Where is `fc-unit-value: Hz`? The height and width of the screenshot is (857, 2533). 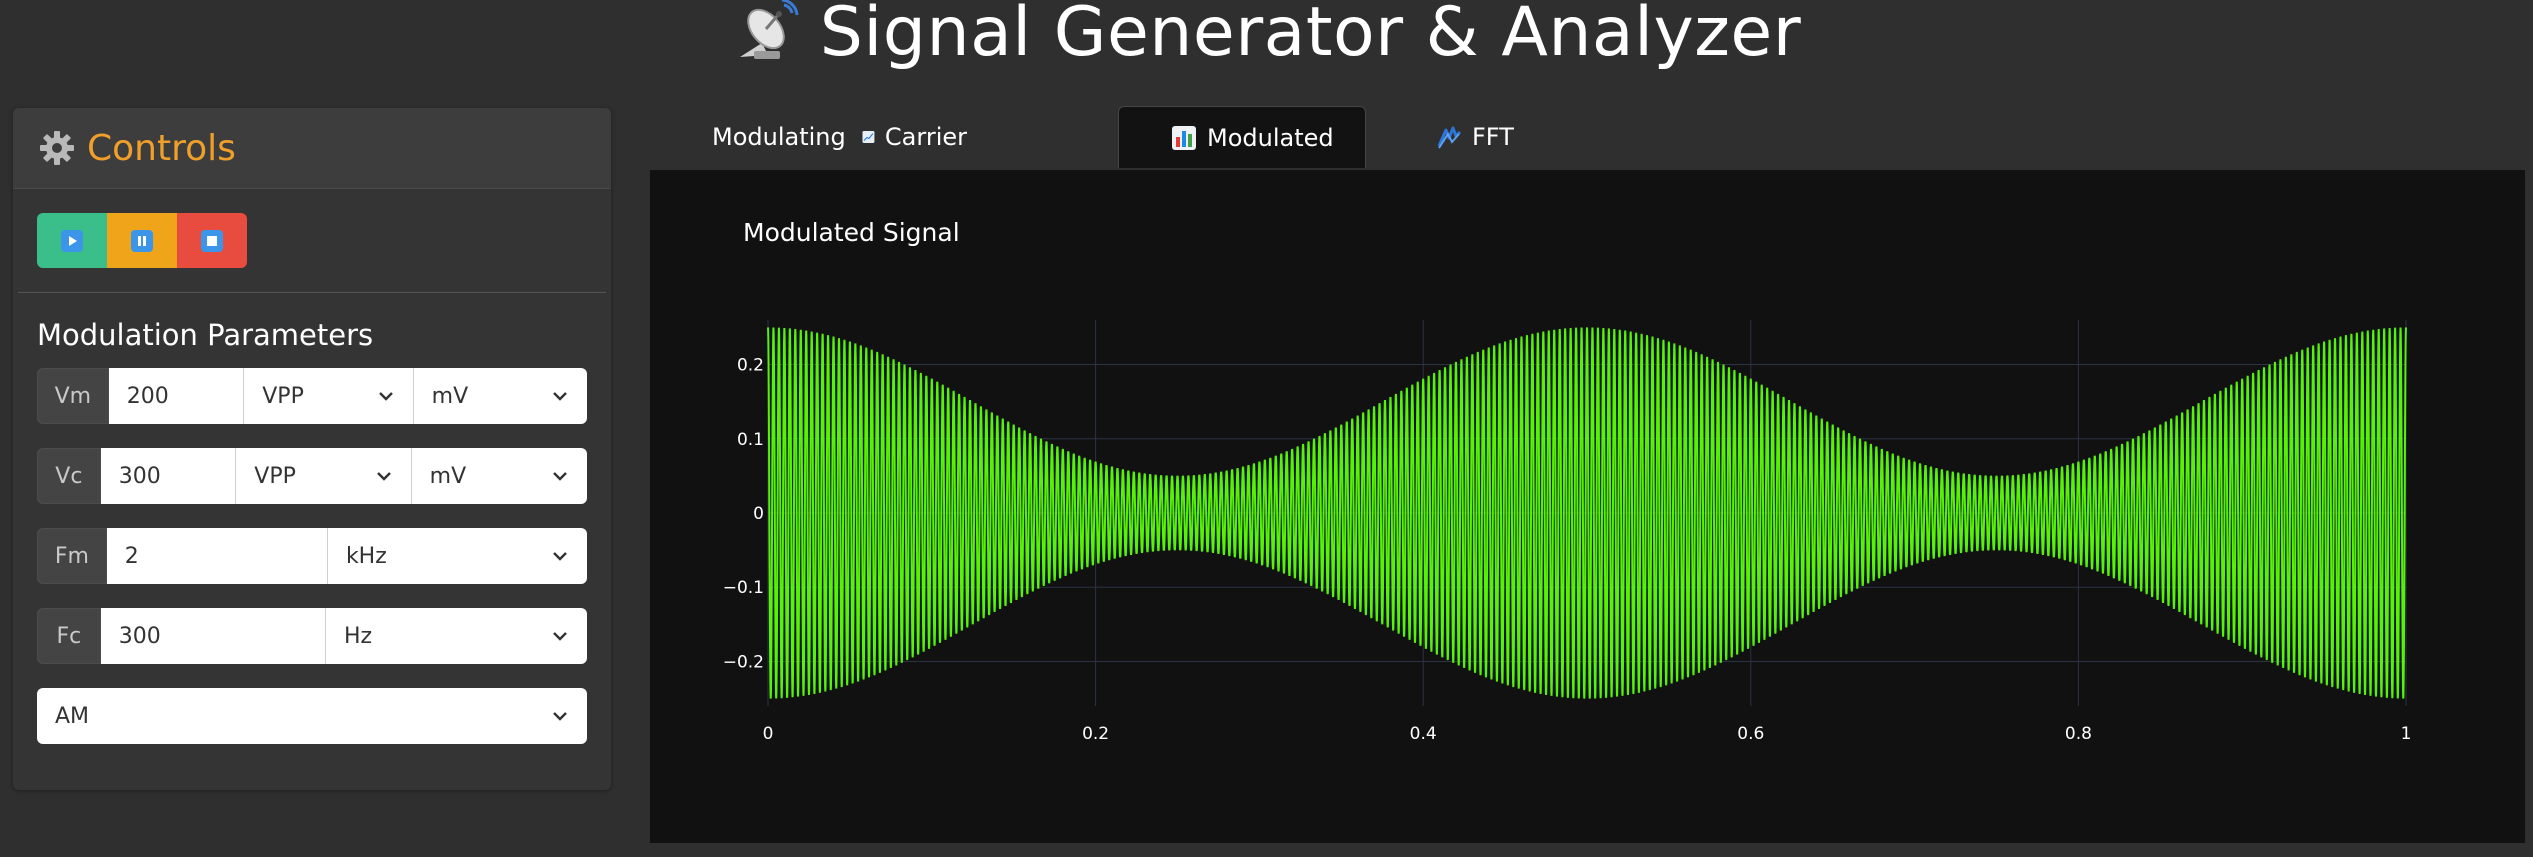
fc-unit-value: Hz is located at coordinates (358, 636).